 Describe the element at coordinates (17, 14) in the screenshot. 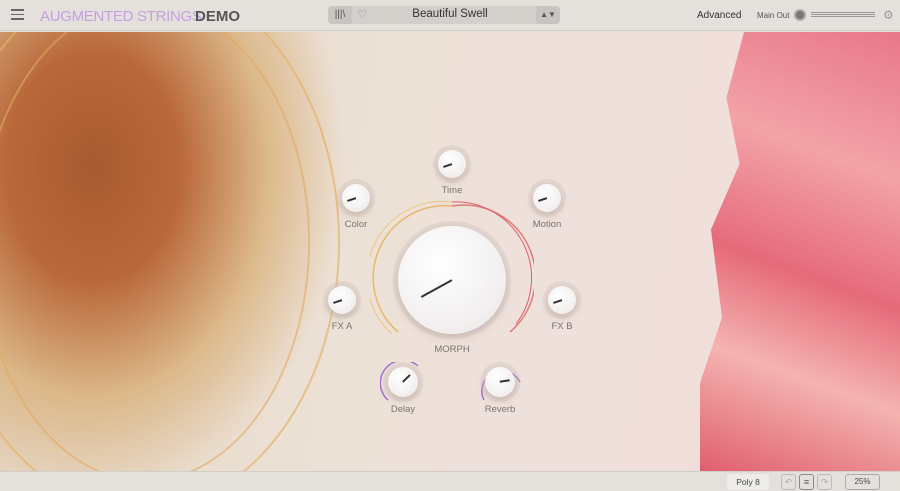

I see `hamburger-menu-icon` at that location.